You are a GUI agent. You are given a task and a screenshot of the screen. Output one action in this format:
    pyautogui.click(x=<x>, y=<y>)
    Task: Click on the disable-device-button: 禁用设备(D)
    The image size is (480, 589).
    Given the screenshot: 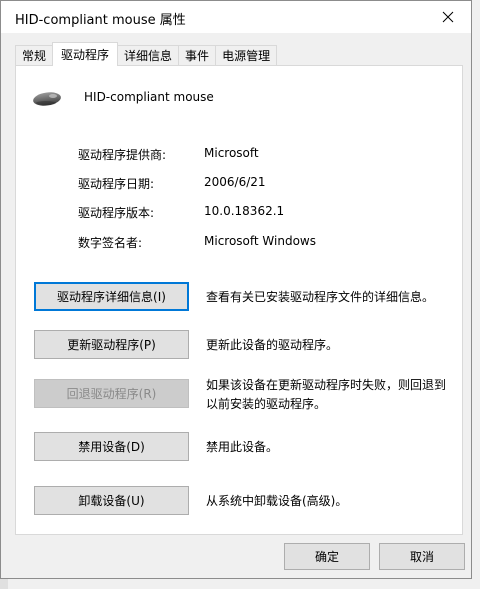 What is the action you would take?
    pyautogui.click(x=111, y=446)
    